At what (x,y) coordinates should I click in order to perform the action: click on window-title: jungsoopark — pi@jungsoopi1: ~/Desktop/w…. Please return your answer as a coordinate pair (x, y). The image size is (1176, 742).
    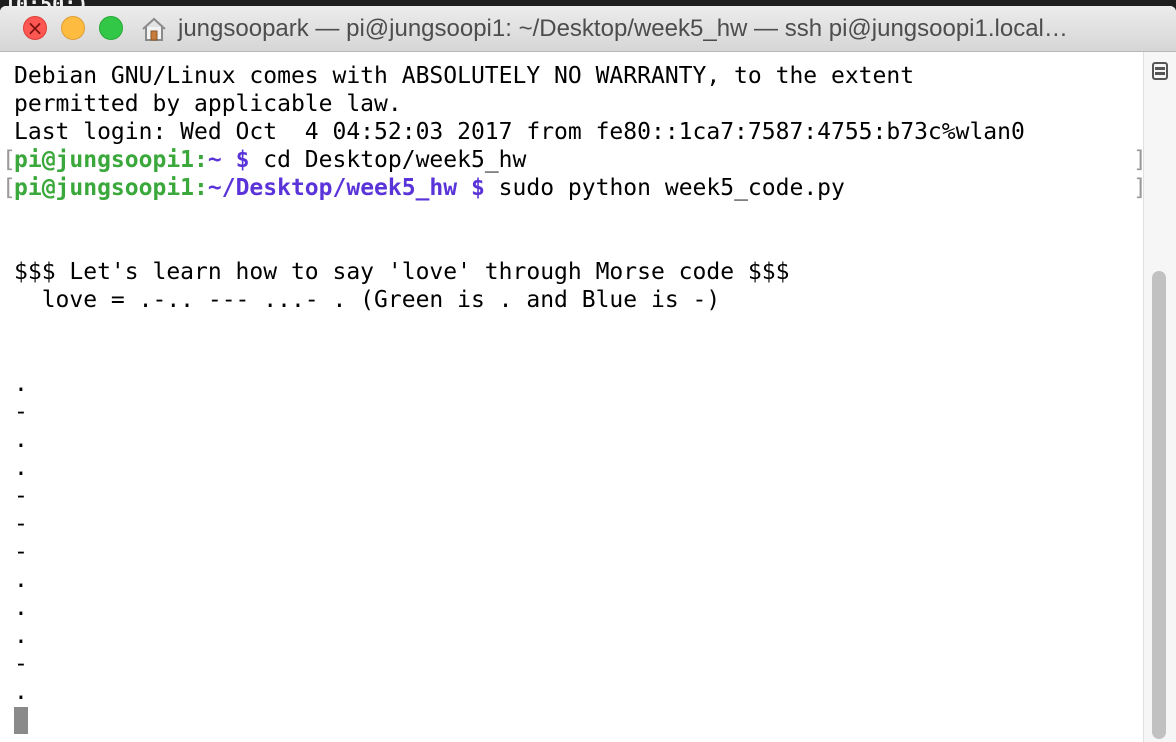
    Looking at the image, I should click on (623, 28).